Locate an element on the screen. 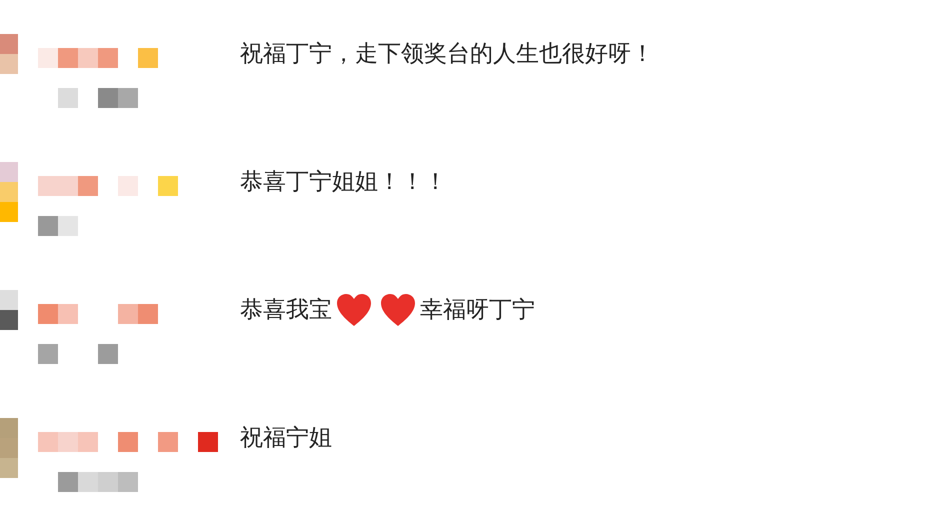 This screenshot has height=516, width=950. comment-text: 祝福丁宁，走下领奖台的人生也很好呀！ is located at coordinates (447, 54).